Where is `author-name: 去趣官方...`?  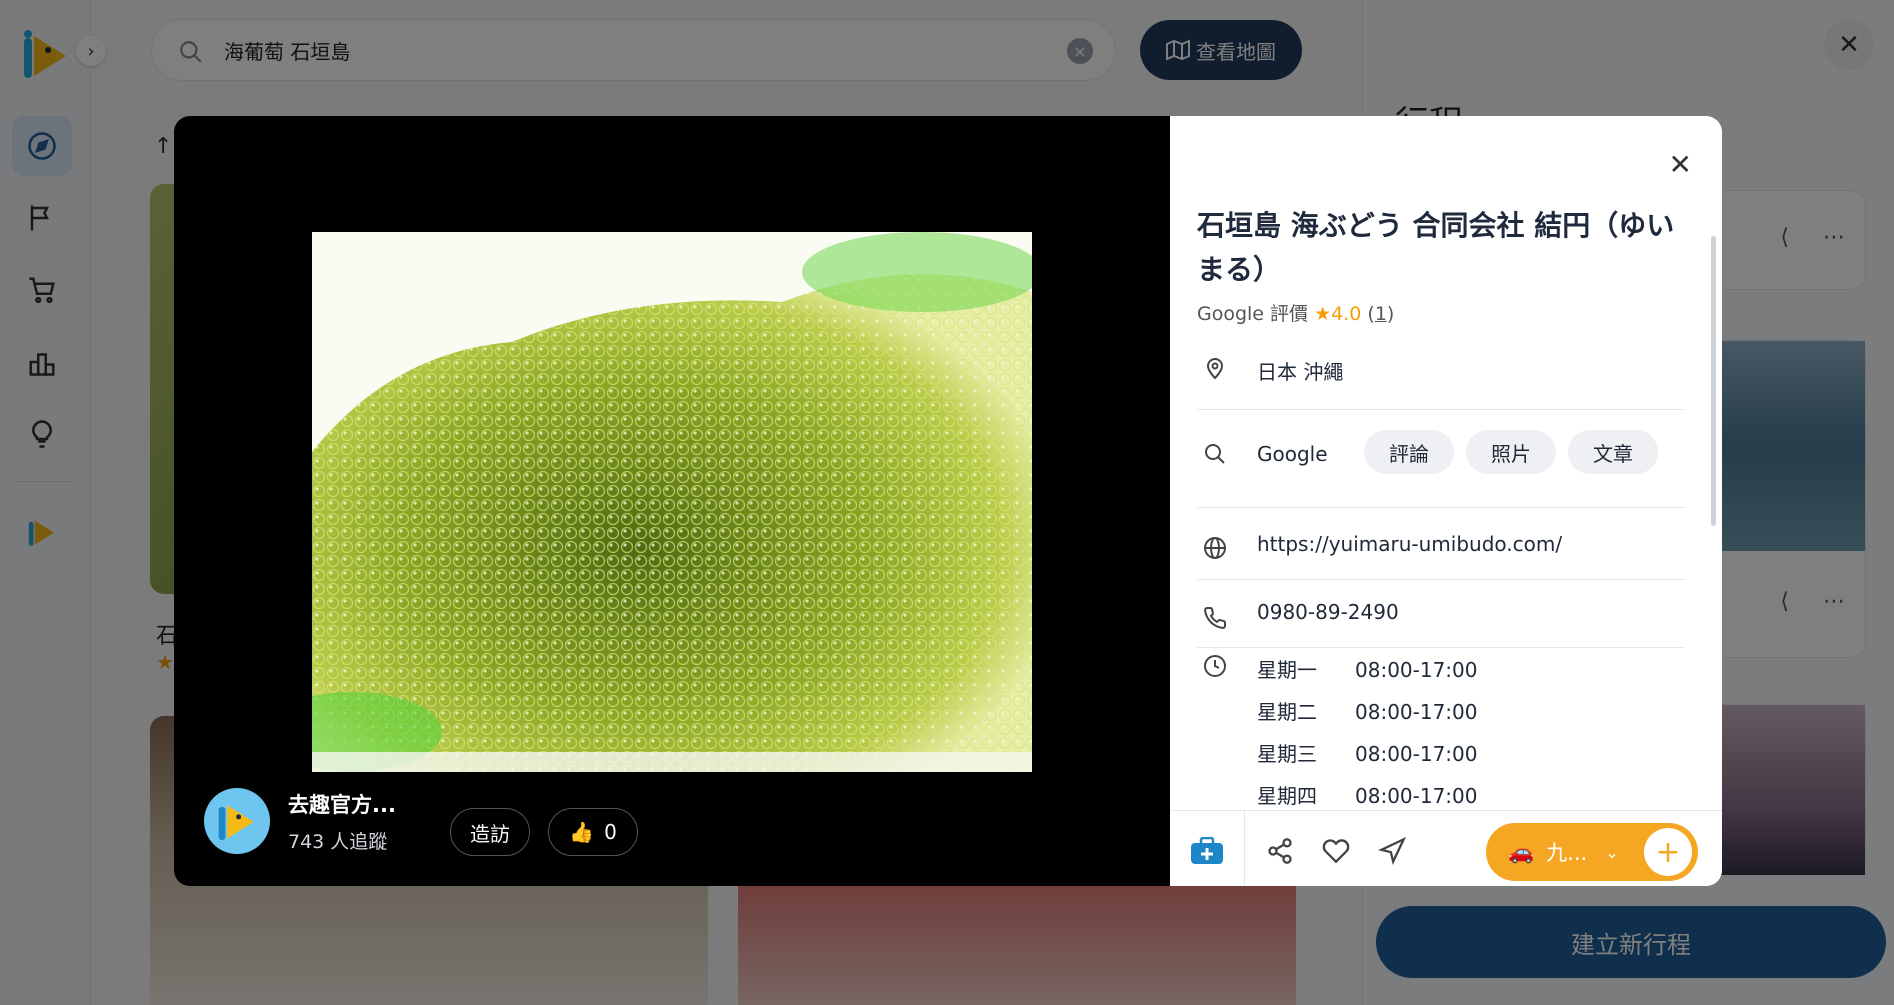 author-name: 去趣官方... is located at coordinates (342, 804).